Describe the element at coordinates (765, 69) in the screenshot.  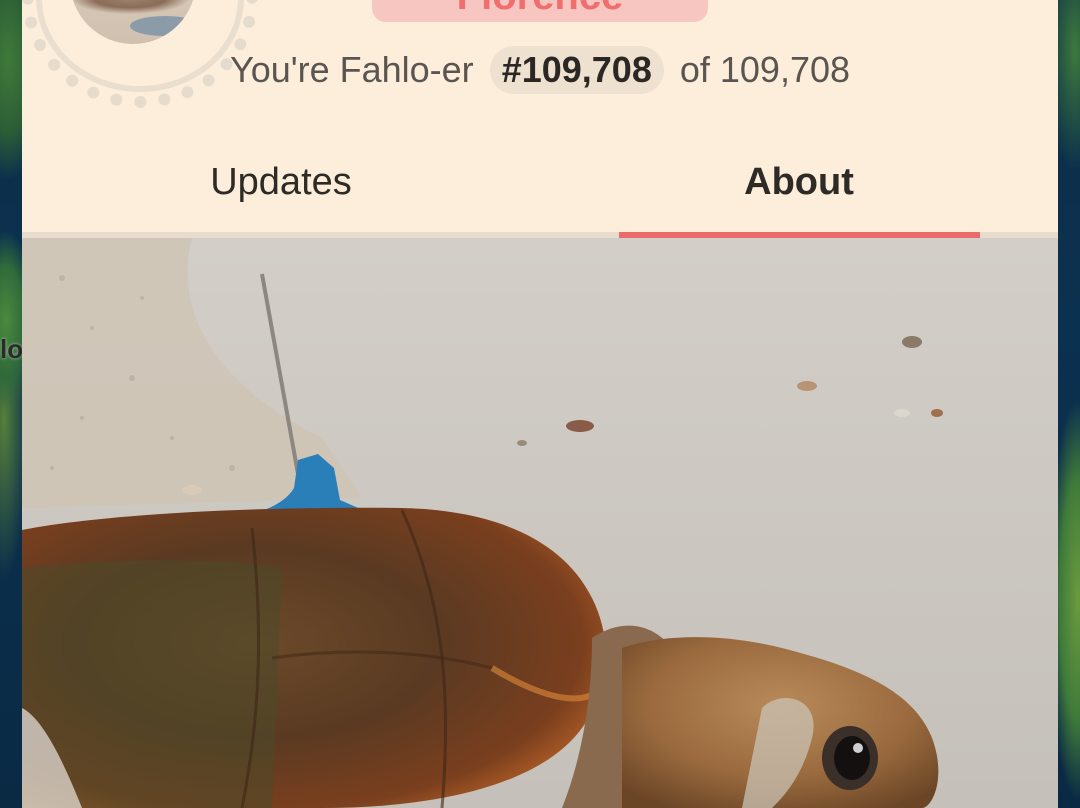
I see `rank-suffix: of 109,708` at that location.